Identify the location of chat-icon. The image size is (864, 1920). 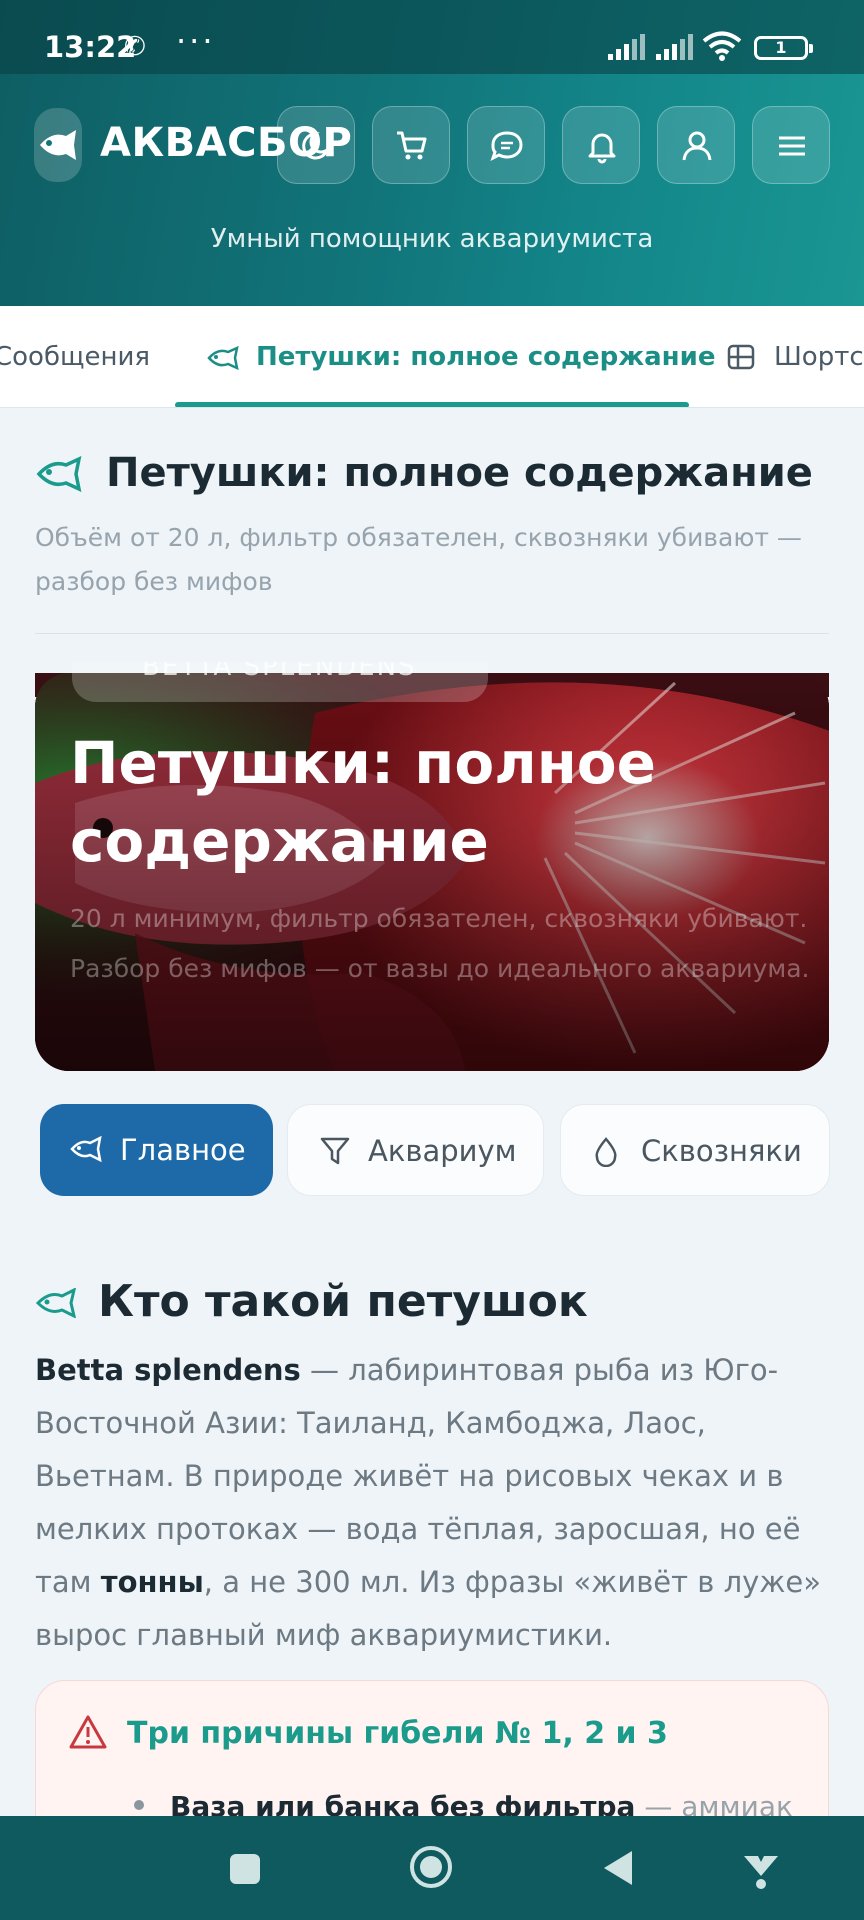
(506, 146).